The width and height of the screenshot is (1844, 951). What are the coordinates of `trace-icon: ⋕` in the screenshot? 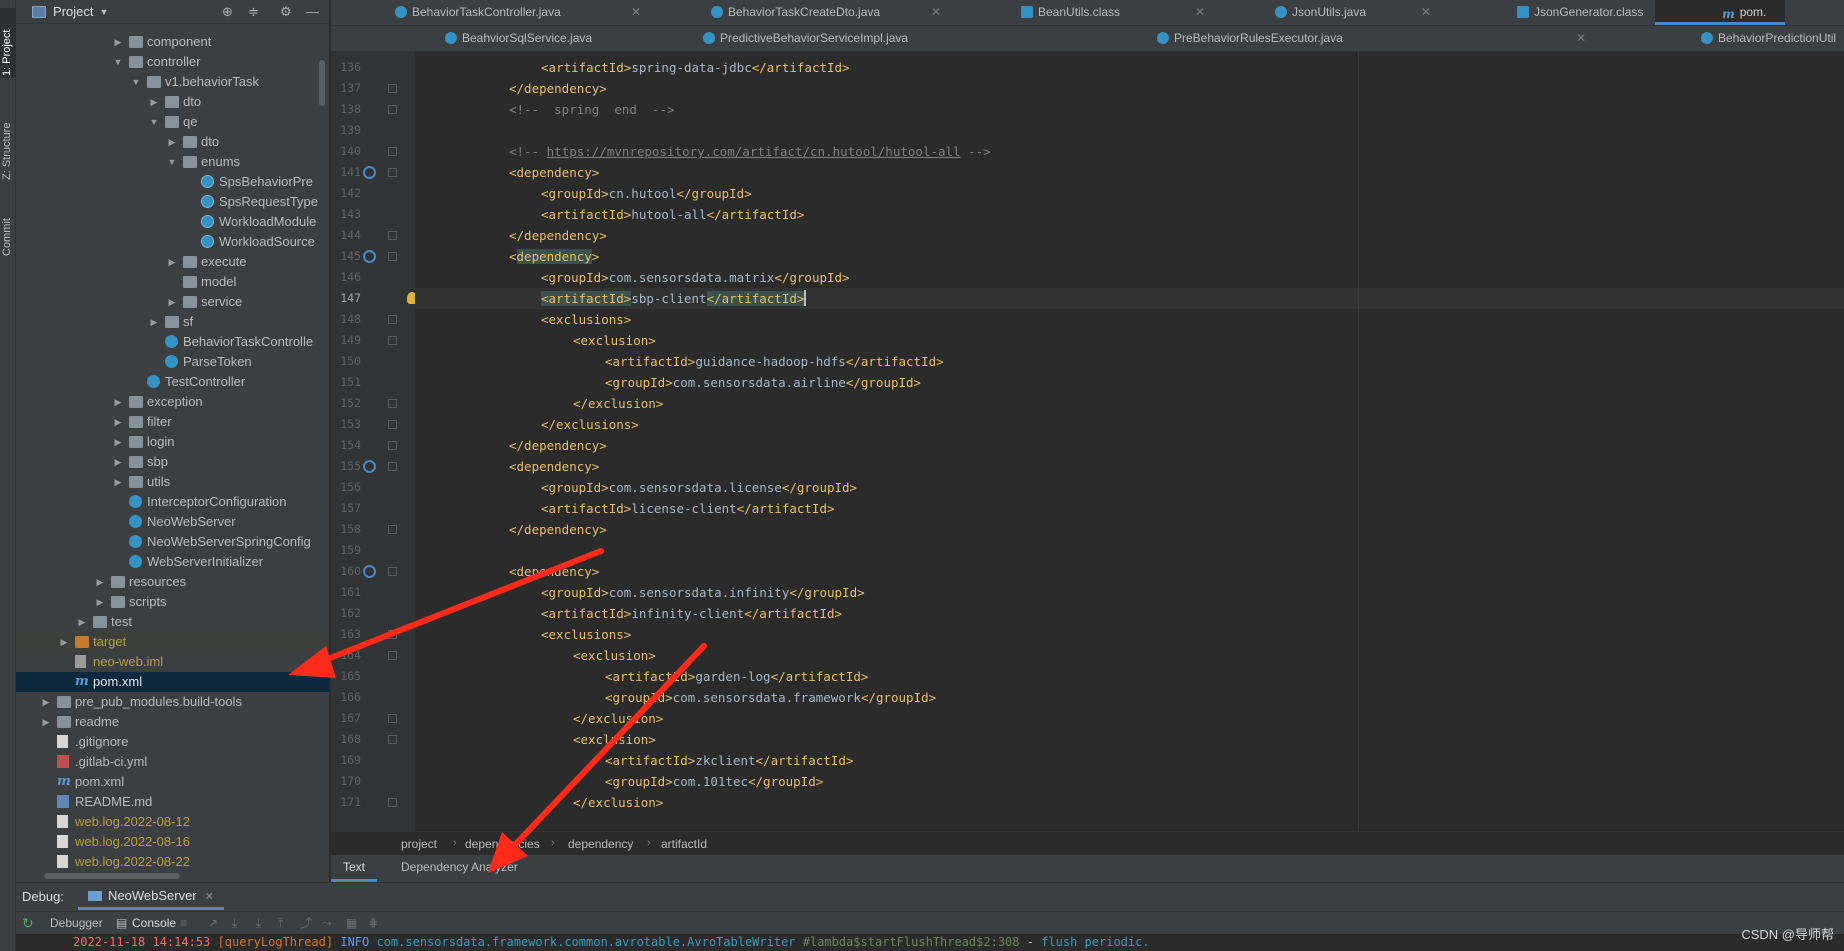 It's located at (374, 923).